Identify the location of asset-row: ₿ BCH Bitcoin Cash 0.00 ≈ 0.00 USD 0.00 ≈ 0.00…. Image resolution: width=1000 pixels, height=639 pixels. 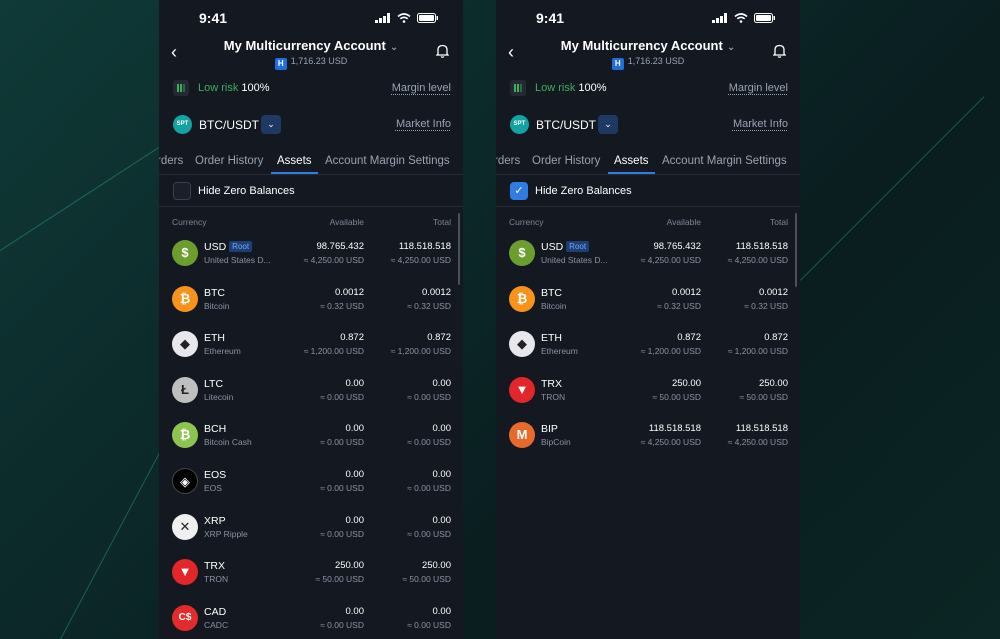
(311, 441).